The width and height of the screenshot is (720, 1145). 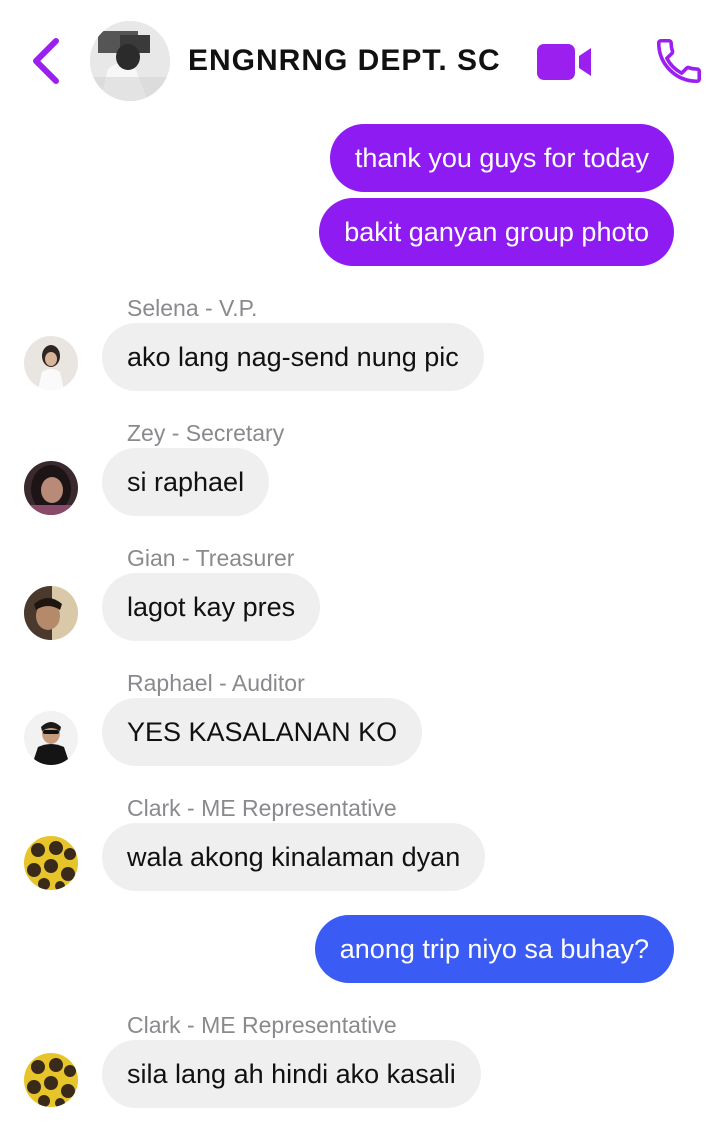 I want to click on group-avatar, so click(x=130, y=61).